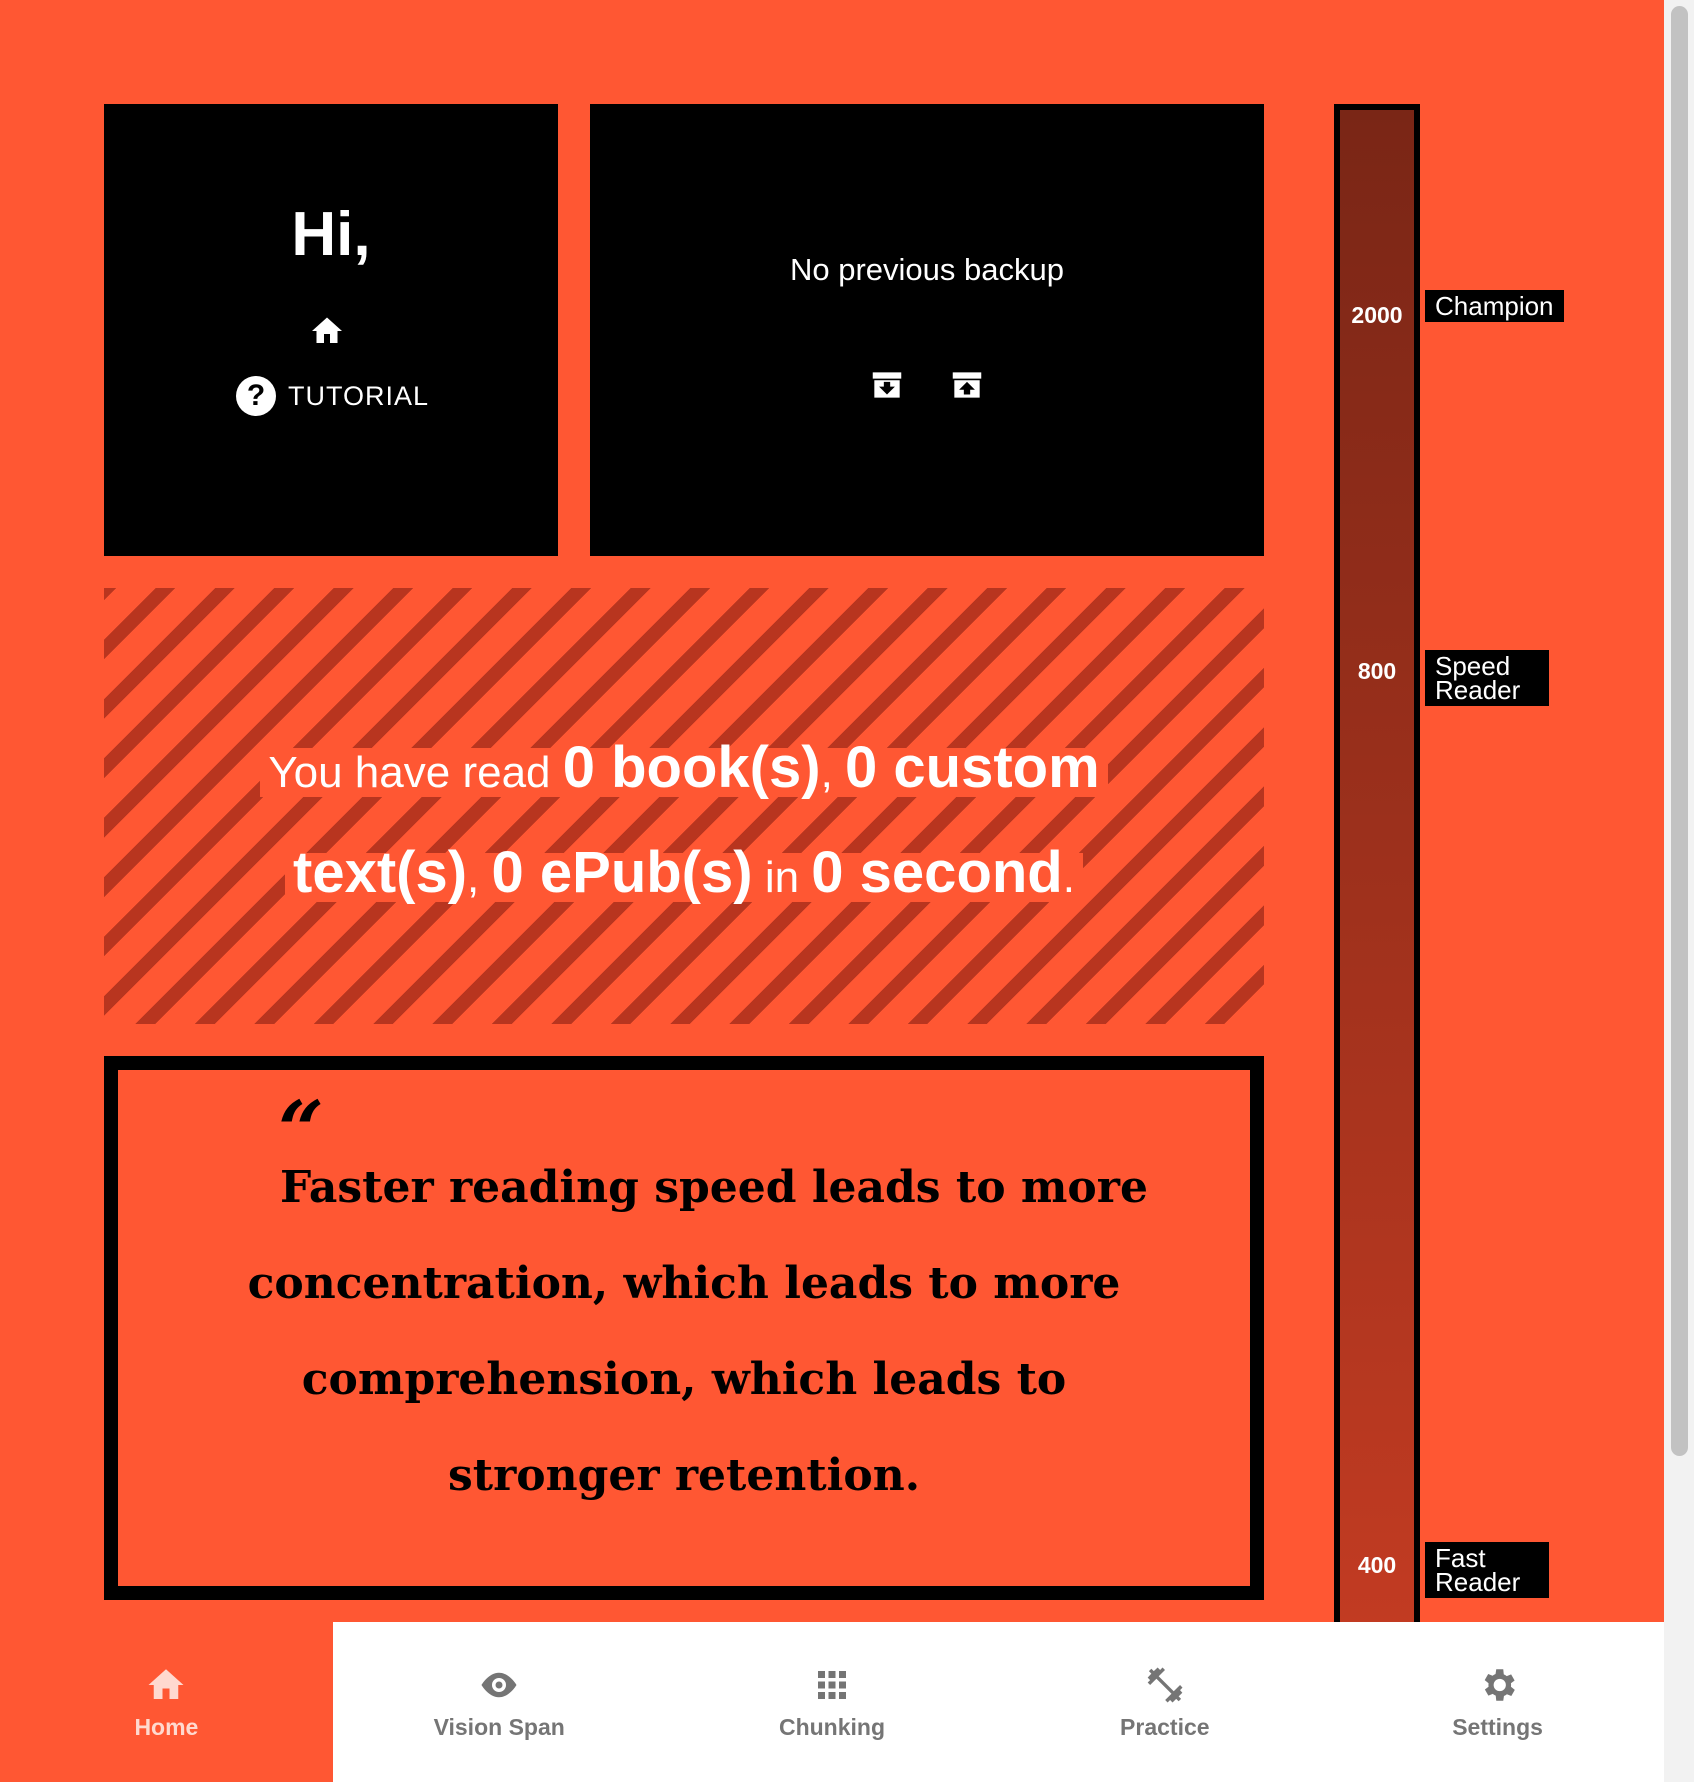  Describe the element at coordinates (499, 1684) in the screenshot. I see `eye-icon` at that location.